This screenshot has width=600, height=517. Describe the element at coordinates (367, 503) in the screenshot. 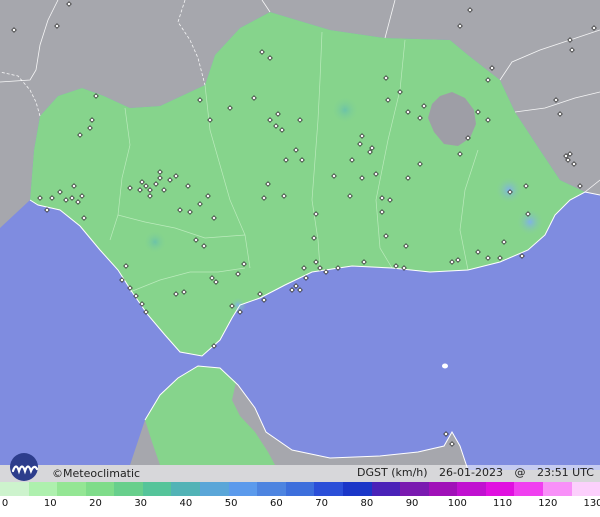

I see `color-scale-label: 80` at that location.